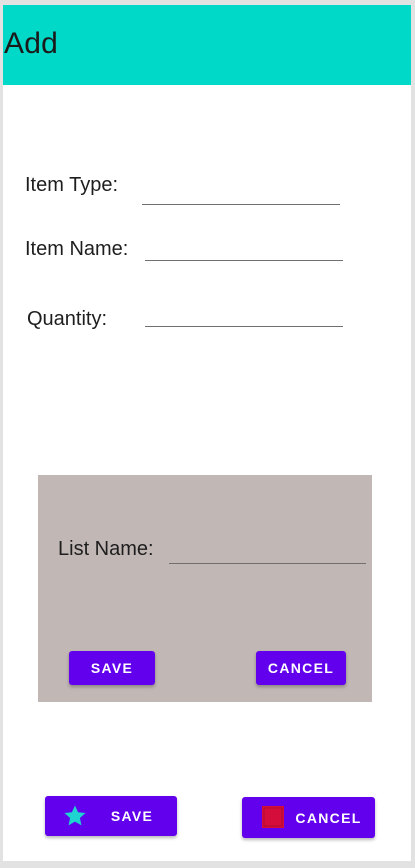  Describe the element at coordinates (77, 249) in the screenshot. I see `item-name-label: Item Name:` at that location.